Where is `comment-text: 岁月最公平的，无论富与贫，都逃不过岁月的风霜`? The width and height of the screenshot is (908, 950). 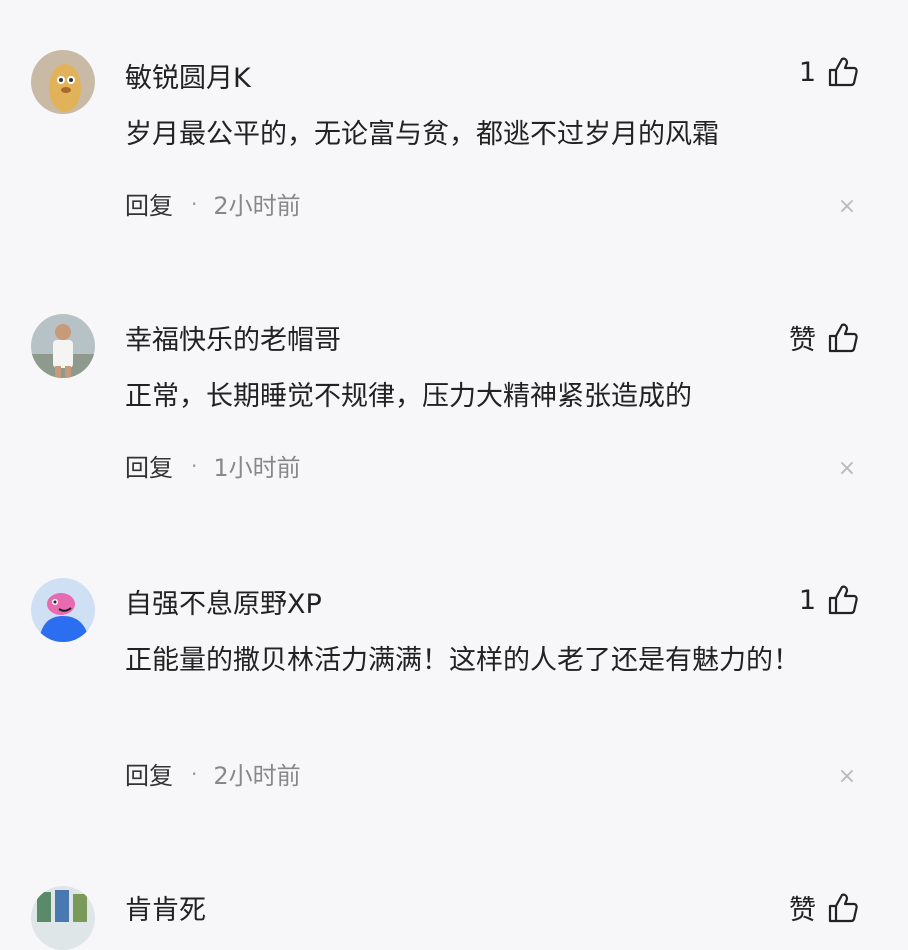
comment-text: 岁月最公平的，无论富与贫，都逃不过岁月的风霜 is located at coordinates (422, 134).